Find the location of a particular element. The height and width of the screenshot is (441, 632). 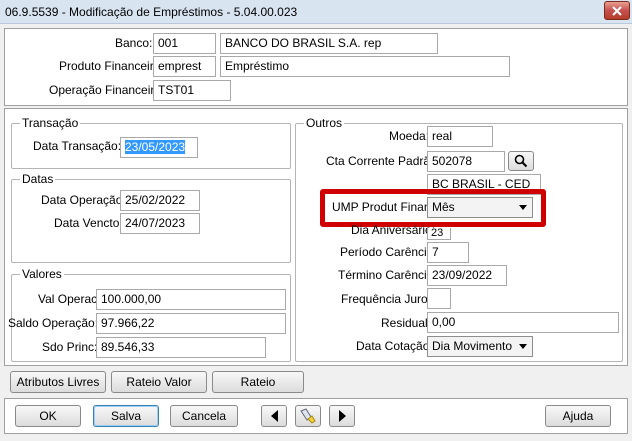

footer-panel: OK Salva Cancela Ajuda is located at coordinates (316, 416).